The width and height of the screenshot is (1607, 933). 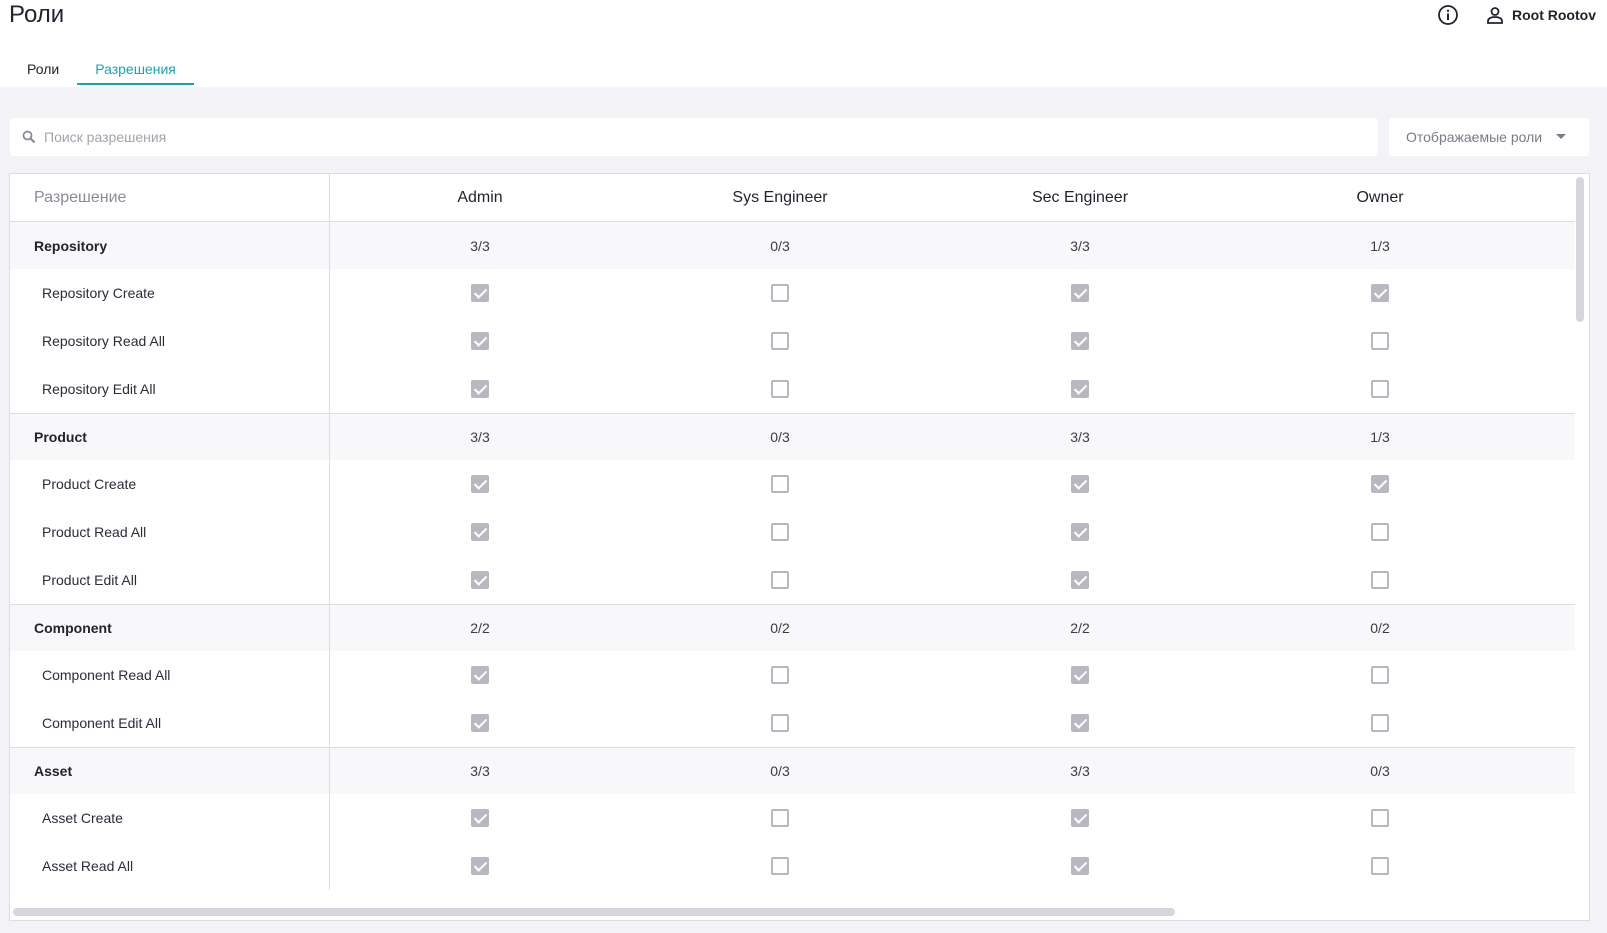 What do you see at coordinates (792, 770) in the screenshot?
I see `group-row: Asset 3/3 0/3 3/3 0/3` at bounding box center [792, 770].